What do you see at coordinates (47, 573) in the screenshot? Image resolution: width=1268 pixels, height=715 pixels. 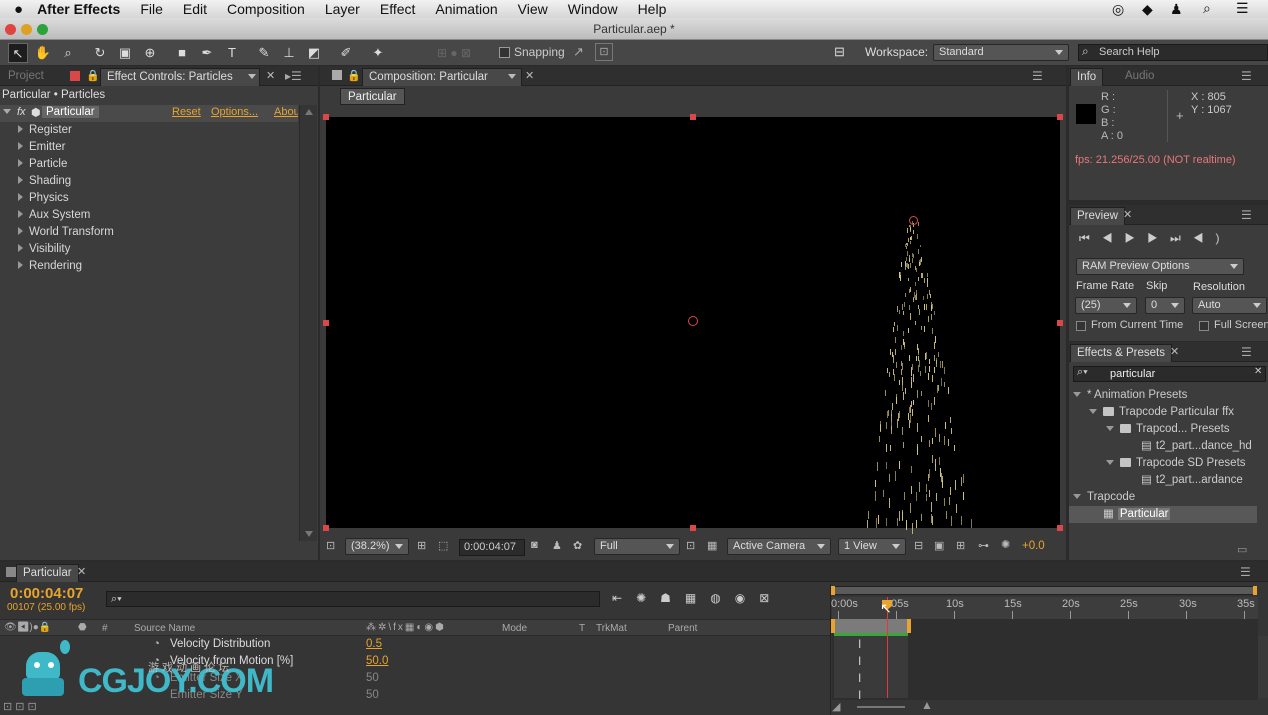 I see `tab-timeline: Particular` at bounding box center [47, 573].